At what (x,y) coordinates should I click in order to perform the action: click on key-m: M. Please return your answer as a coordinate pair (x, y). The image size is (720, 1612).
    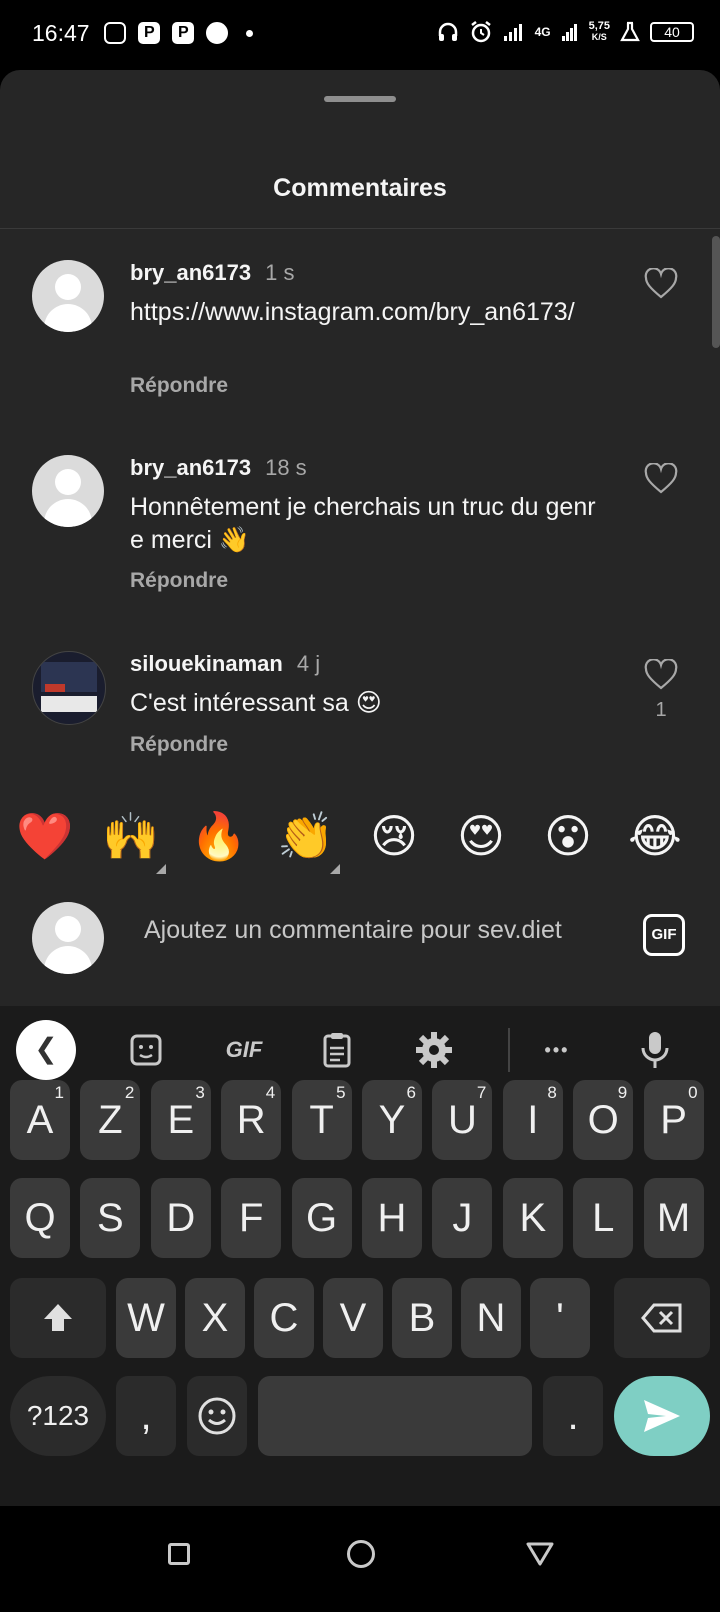
    Looking at the image, I should click on (673, 1218).